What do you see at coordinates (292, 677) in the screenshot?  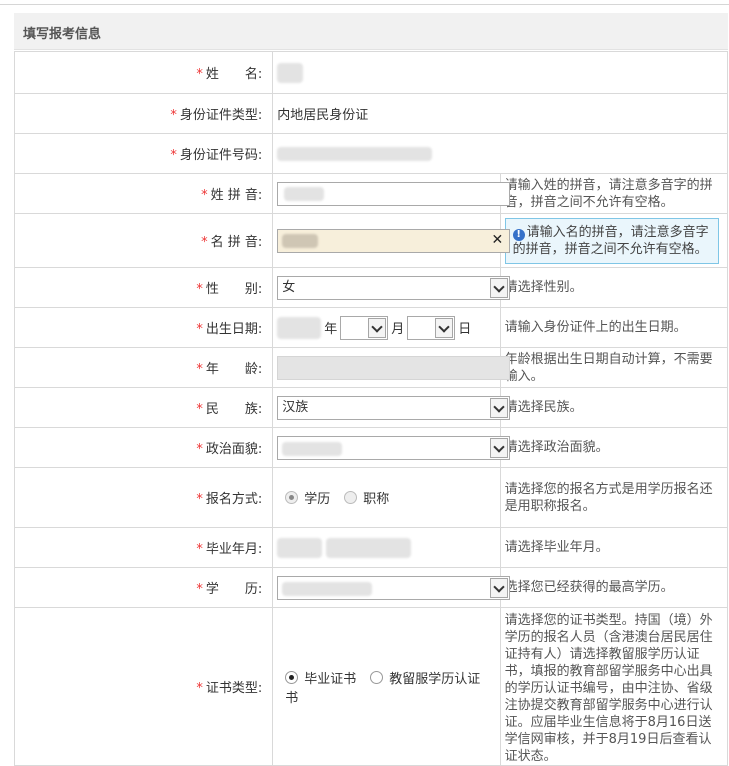 I see `cert-diploma-radio` at bounding box center [292, 677].